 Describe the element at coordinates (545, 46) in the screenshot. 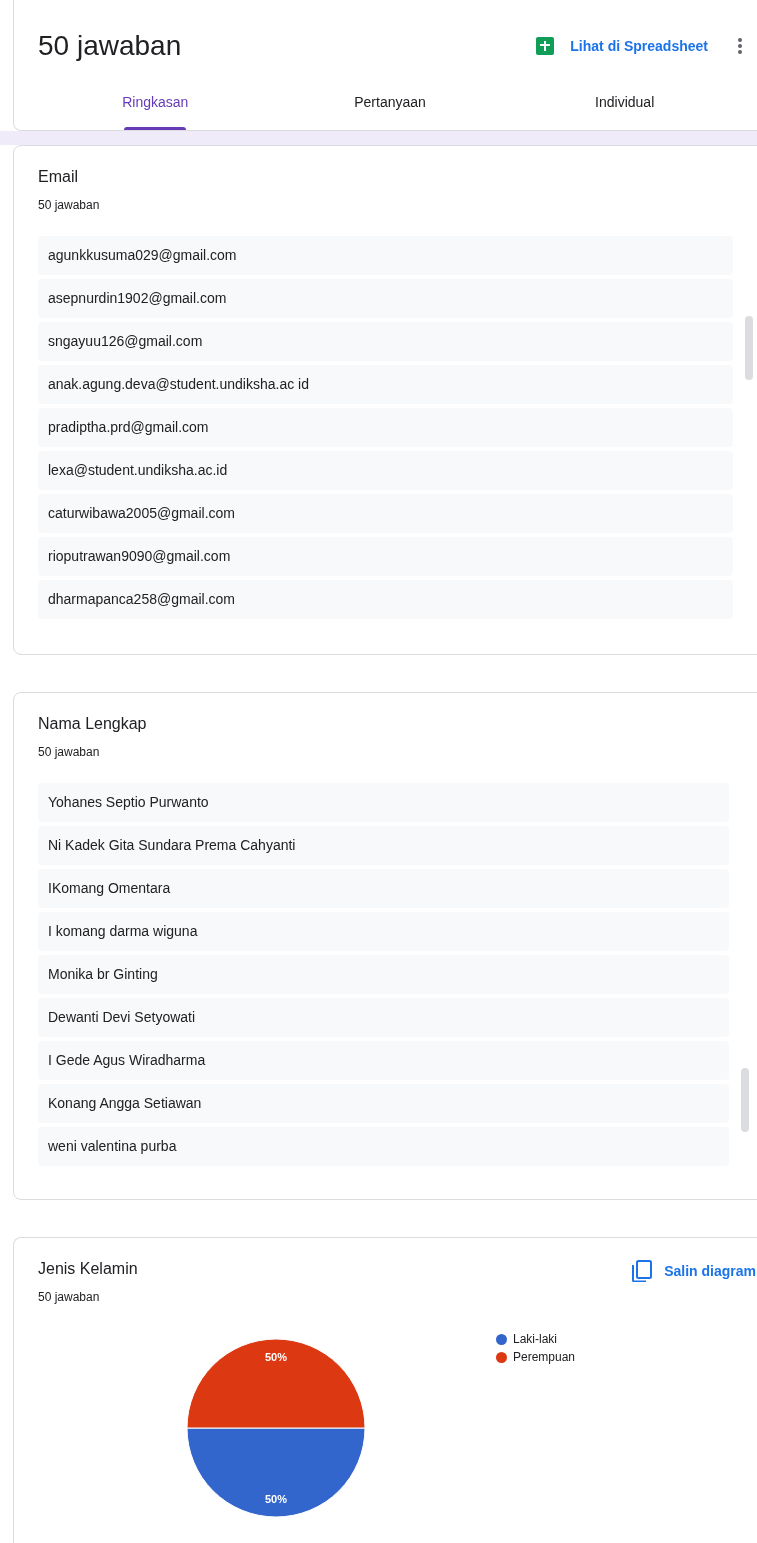

I see `spreadsheet-icon` at that location.